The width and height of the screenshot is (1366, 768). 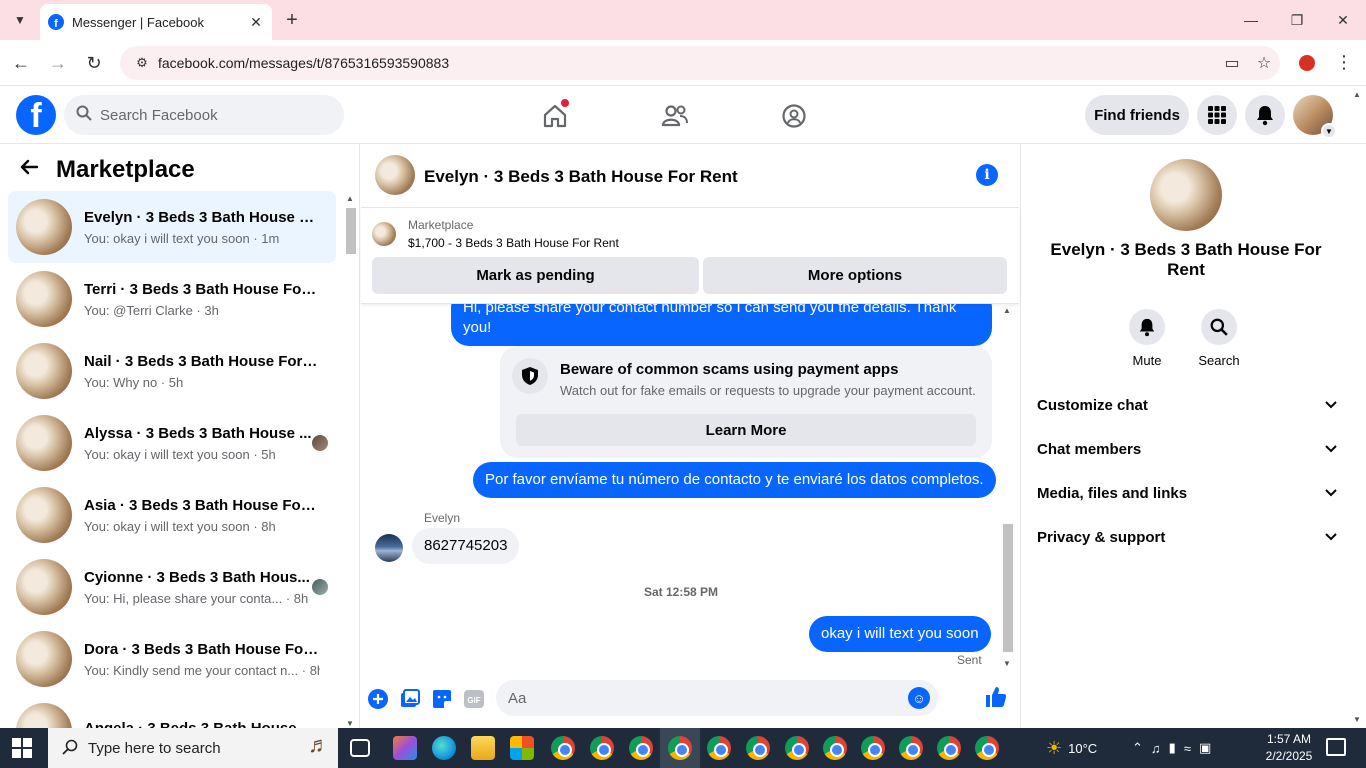 I want to click on taskbar-search-box: ♬, so click(x=193, y=748).